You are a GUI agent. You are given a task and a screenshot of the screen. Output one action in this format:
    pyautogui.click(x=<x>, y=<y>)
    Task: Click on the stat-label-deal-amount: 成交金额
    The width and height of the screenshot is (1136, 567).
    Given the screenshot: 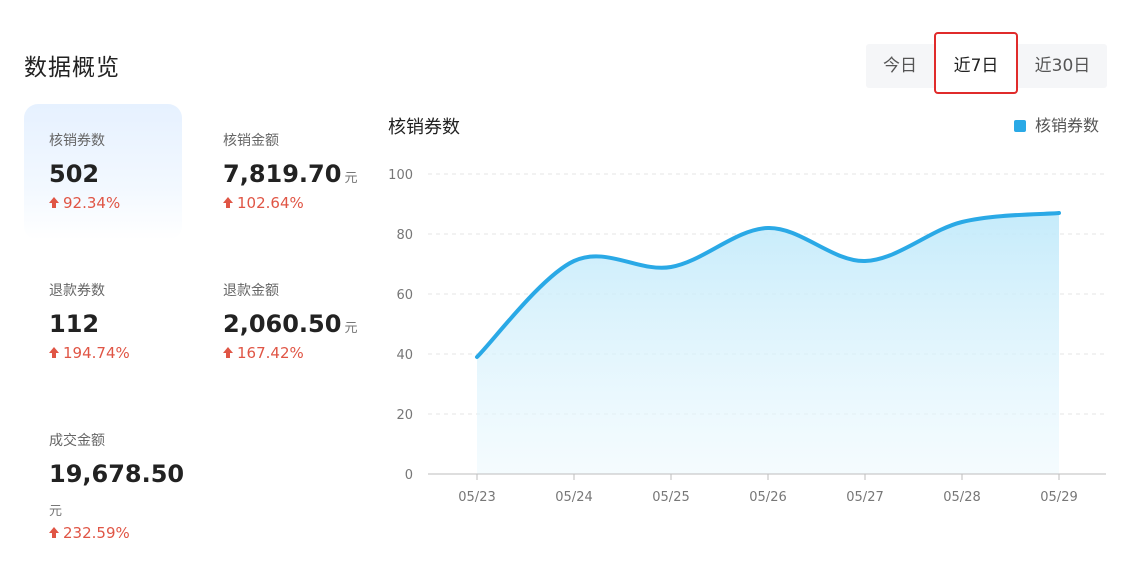 What is the action you would take?
    pyautogui.click(x=77, y=441)
    